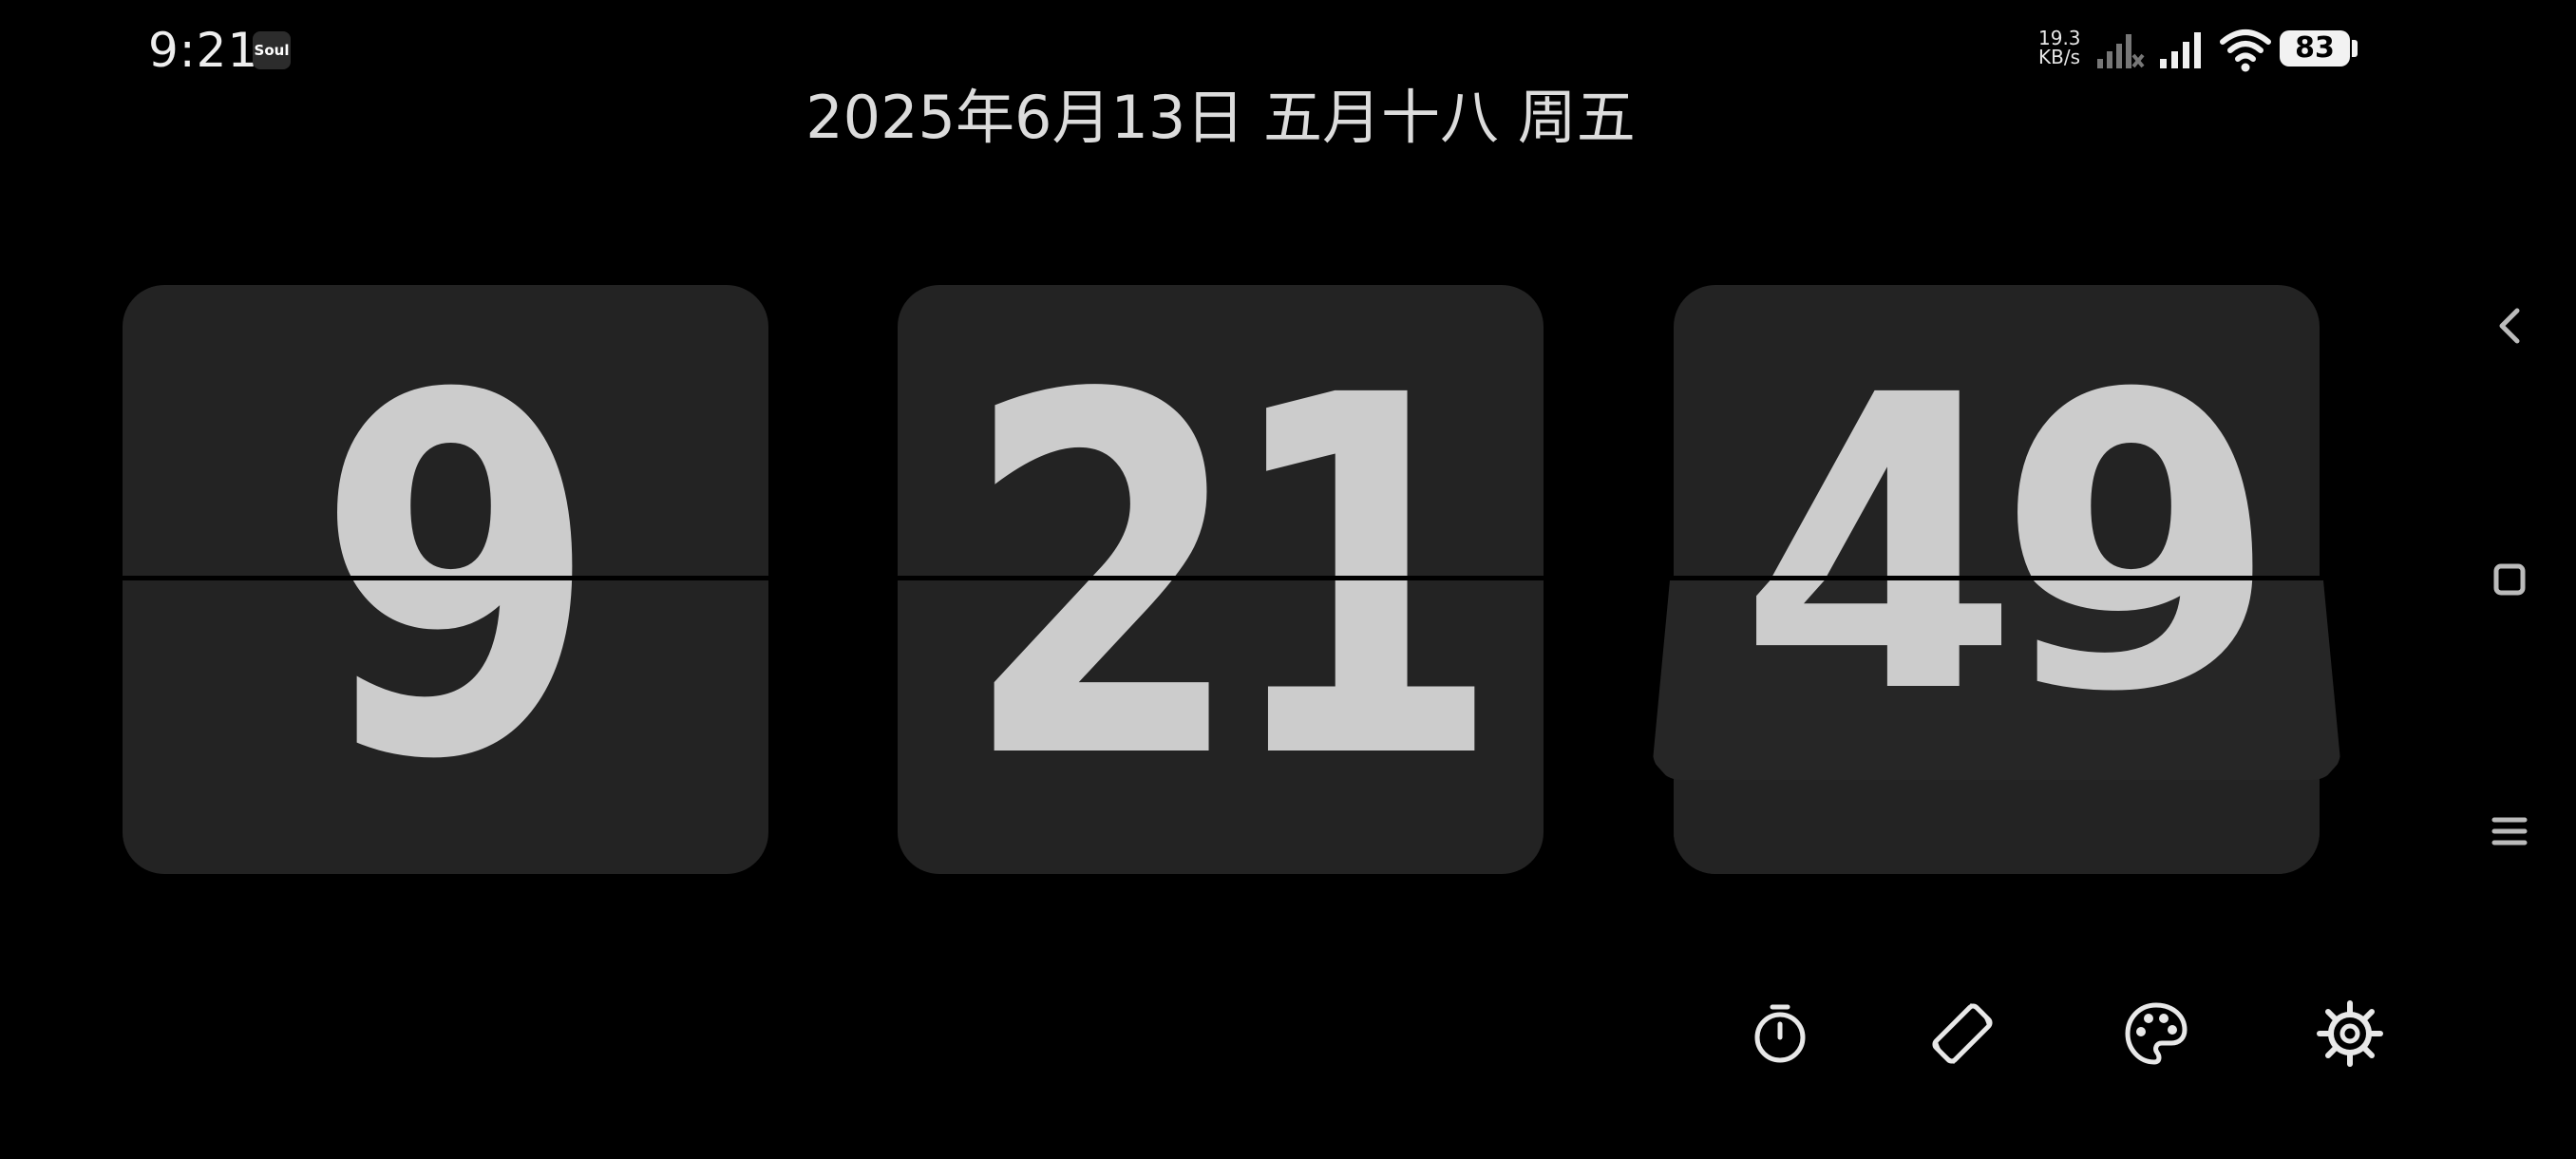 The height and width of the screenshot is (1159, 2576). What do you see at coordinates (1780, 1034) in the screenshot?
I see `timer-icon` at bounding box center [1780, 1034].